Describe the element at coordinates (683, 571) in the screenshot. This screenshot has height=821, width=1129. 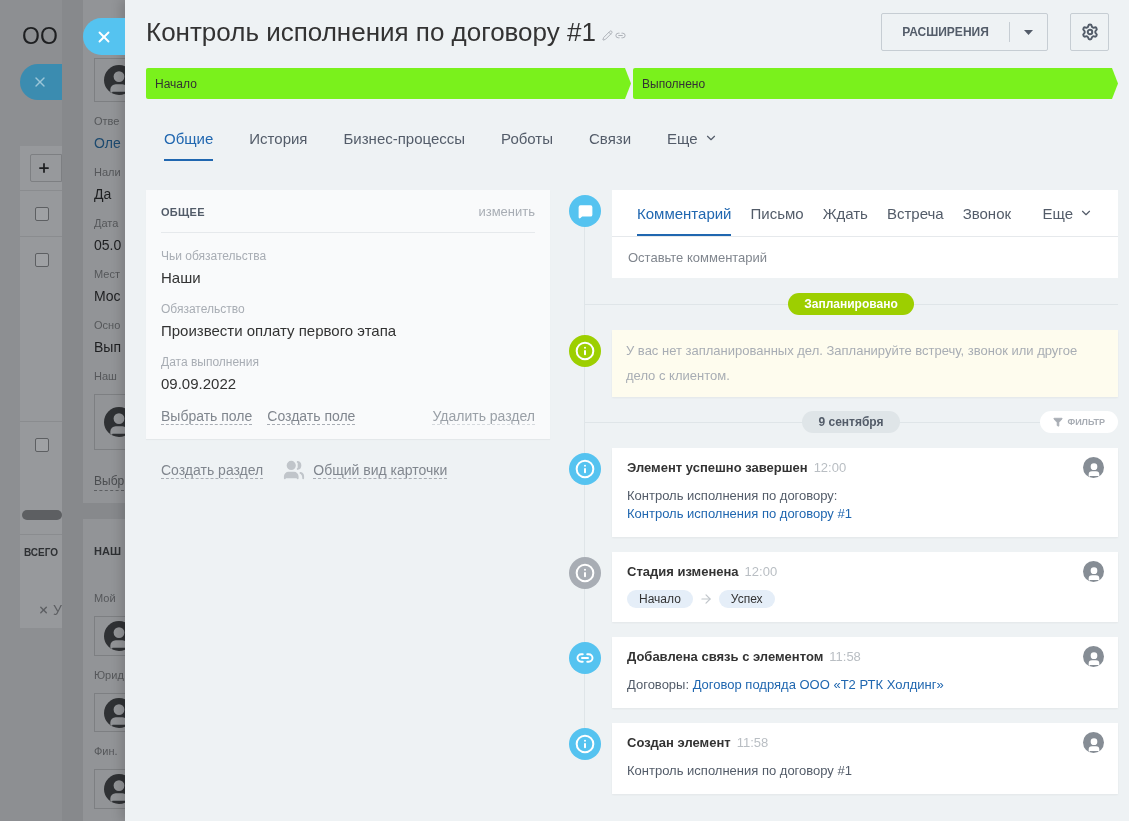
I see `event-title: Стадия изменена` at that location.